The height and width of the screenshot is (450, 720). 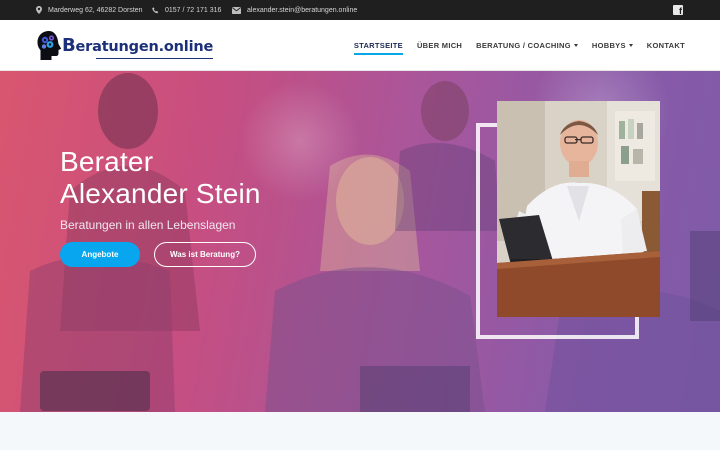 What do you see at coordinates (160, 177) in the screenshot?
I see `hero-title: Berater Alexander Stein` at bounding box center [160, 177].